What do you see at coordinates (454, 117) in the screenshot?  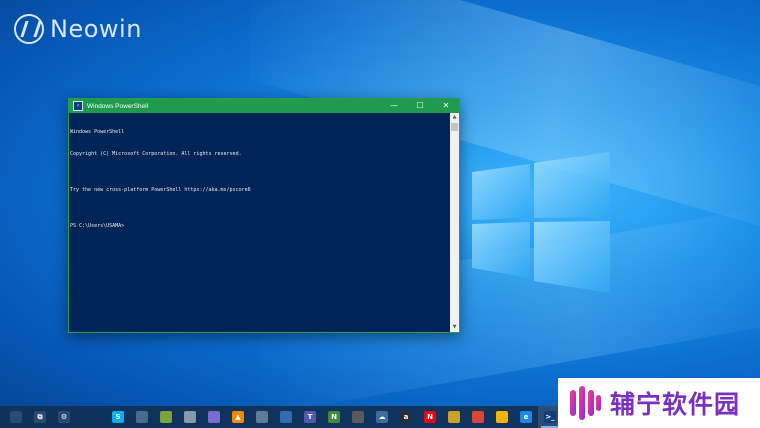 I see `scroll-up-arrow-icon: ▲` at bounding box center [454, 117].